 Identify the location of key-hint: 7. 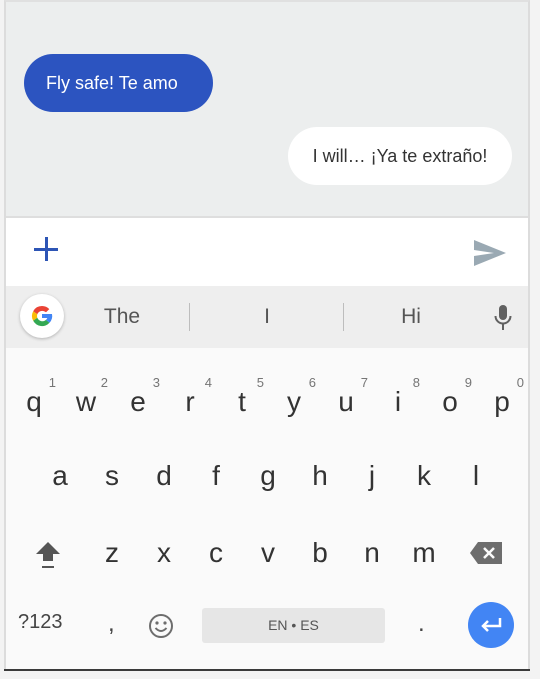
(364, 382).